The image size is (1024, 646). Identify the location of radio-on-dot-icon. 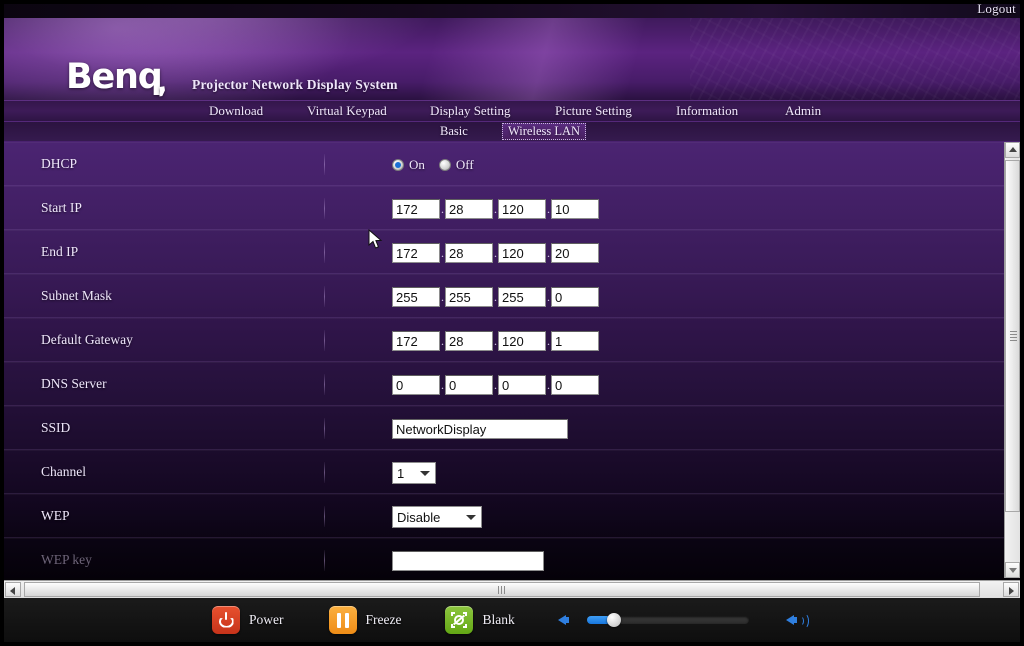
(398, 165).